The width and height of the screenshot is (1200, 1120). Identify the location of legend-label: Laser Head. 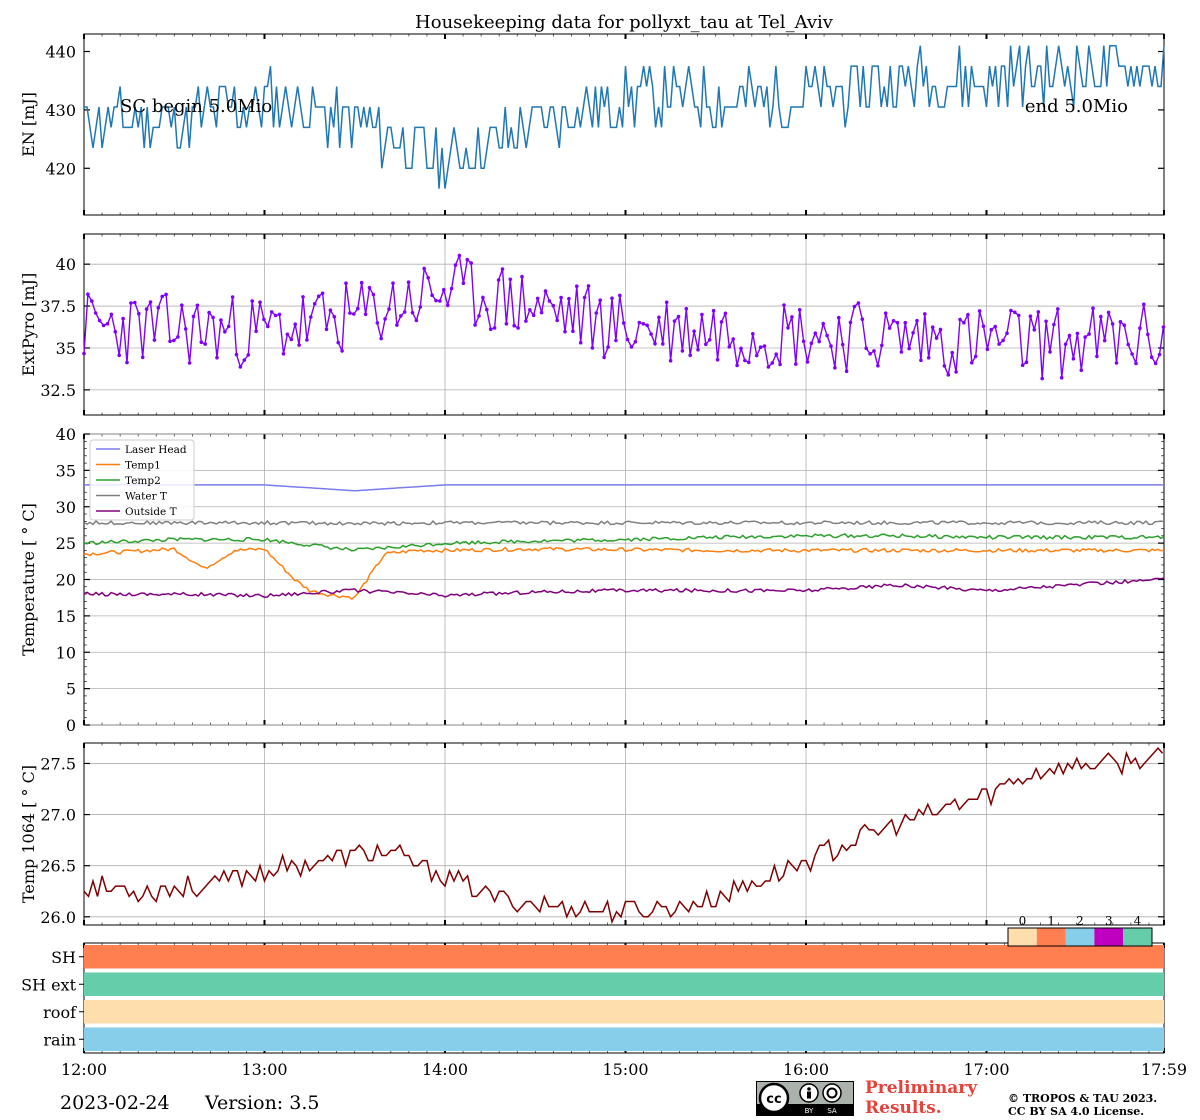
(156, 450).